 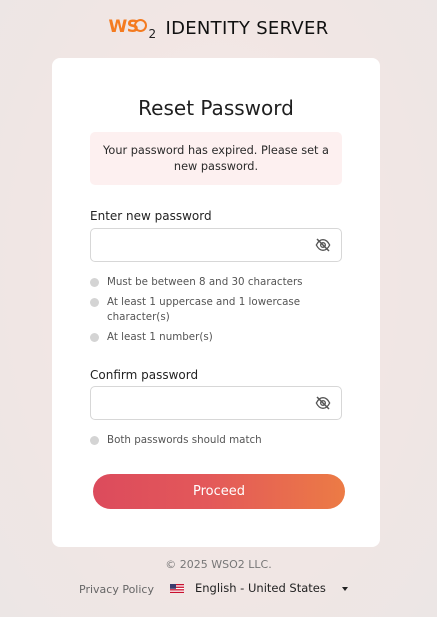 I want to click on copyright: © 2025 WSO2 LLC., so click(x=218, y=564).